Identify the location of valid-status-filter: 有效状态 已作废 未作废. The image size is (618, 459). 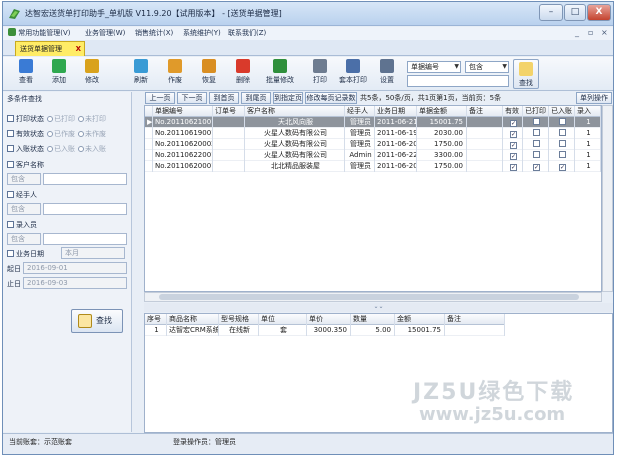
(56, 134).